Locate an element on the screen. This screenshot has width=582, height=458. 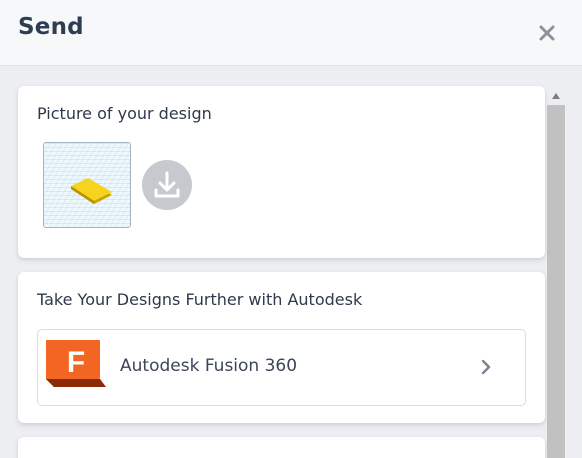
fusion-360-label: Autodesk Fusion 360 is located at coordinates (209, 366).